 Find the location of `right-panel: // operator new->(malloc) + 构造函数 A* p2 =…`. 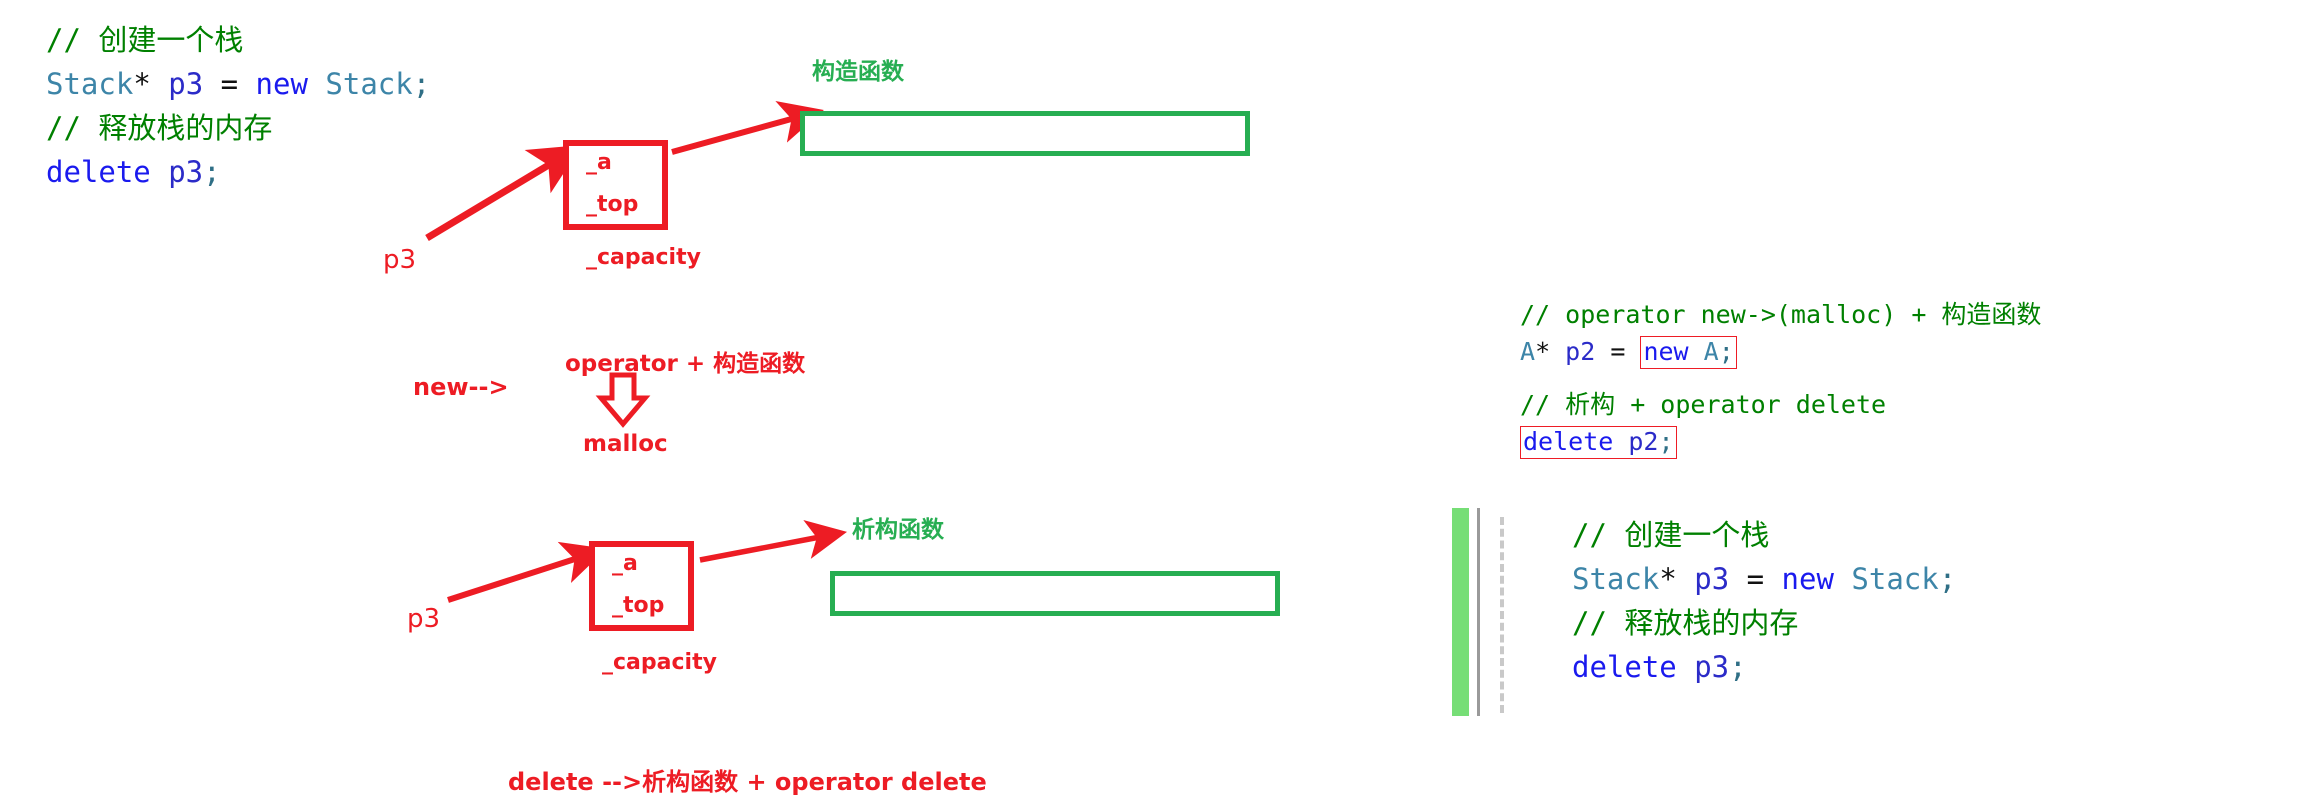

right-panel: // operator new->(malloc) + 构造函数 A* p2 =… is located at coordinates (1910, 377).